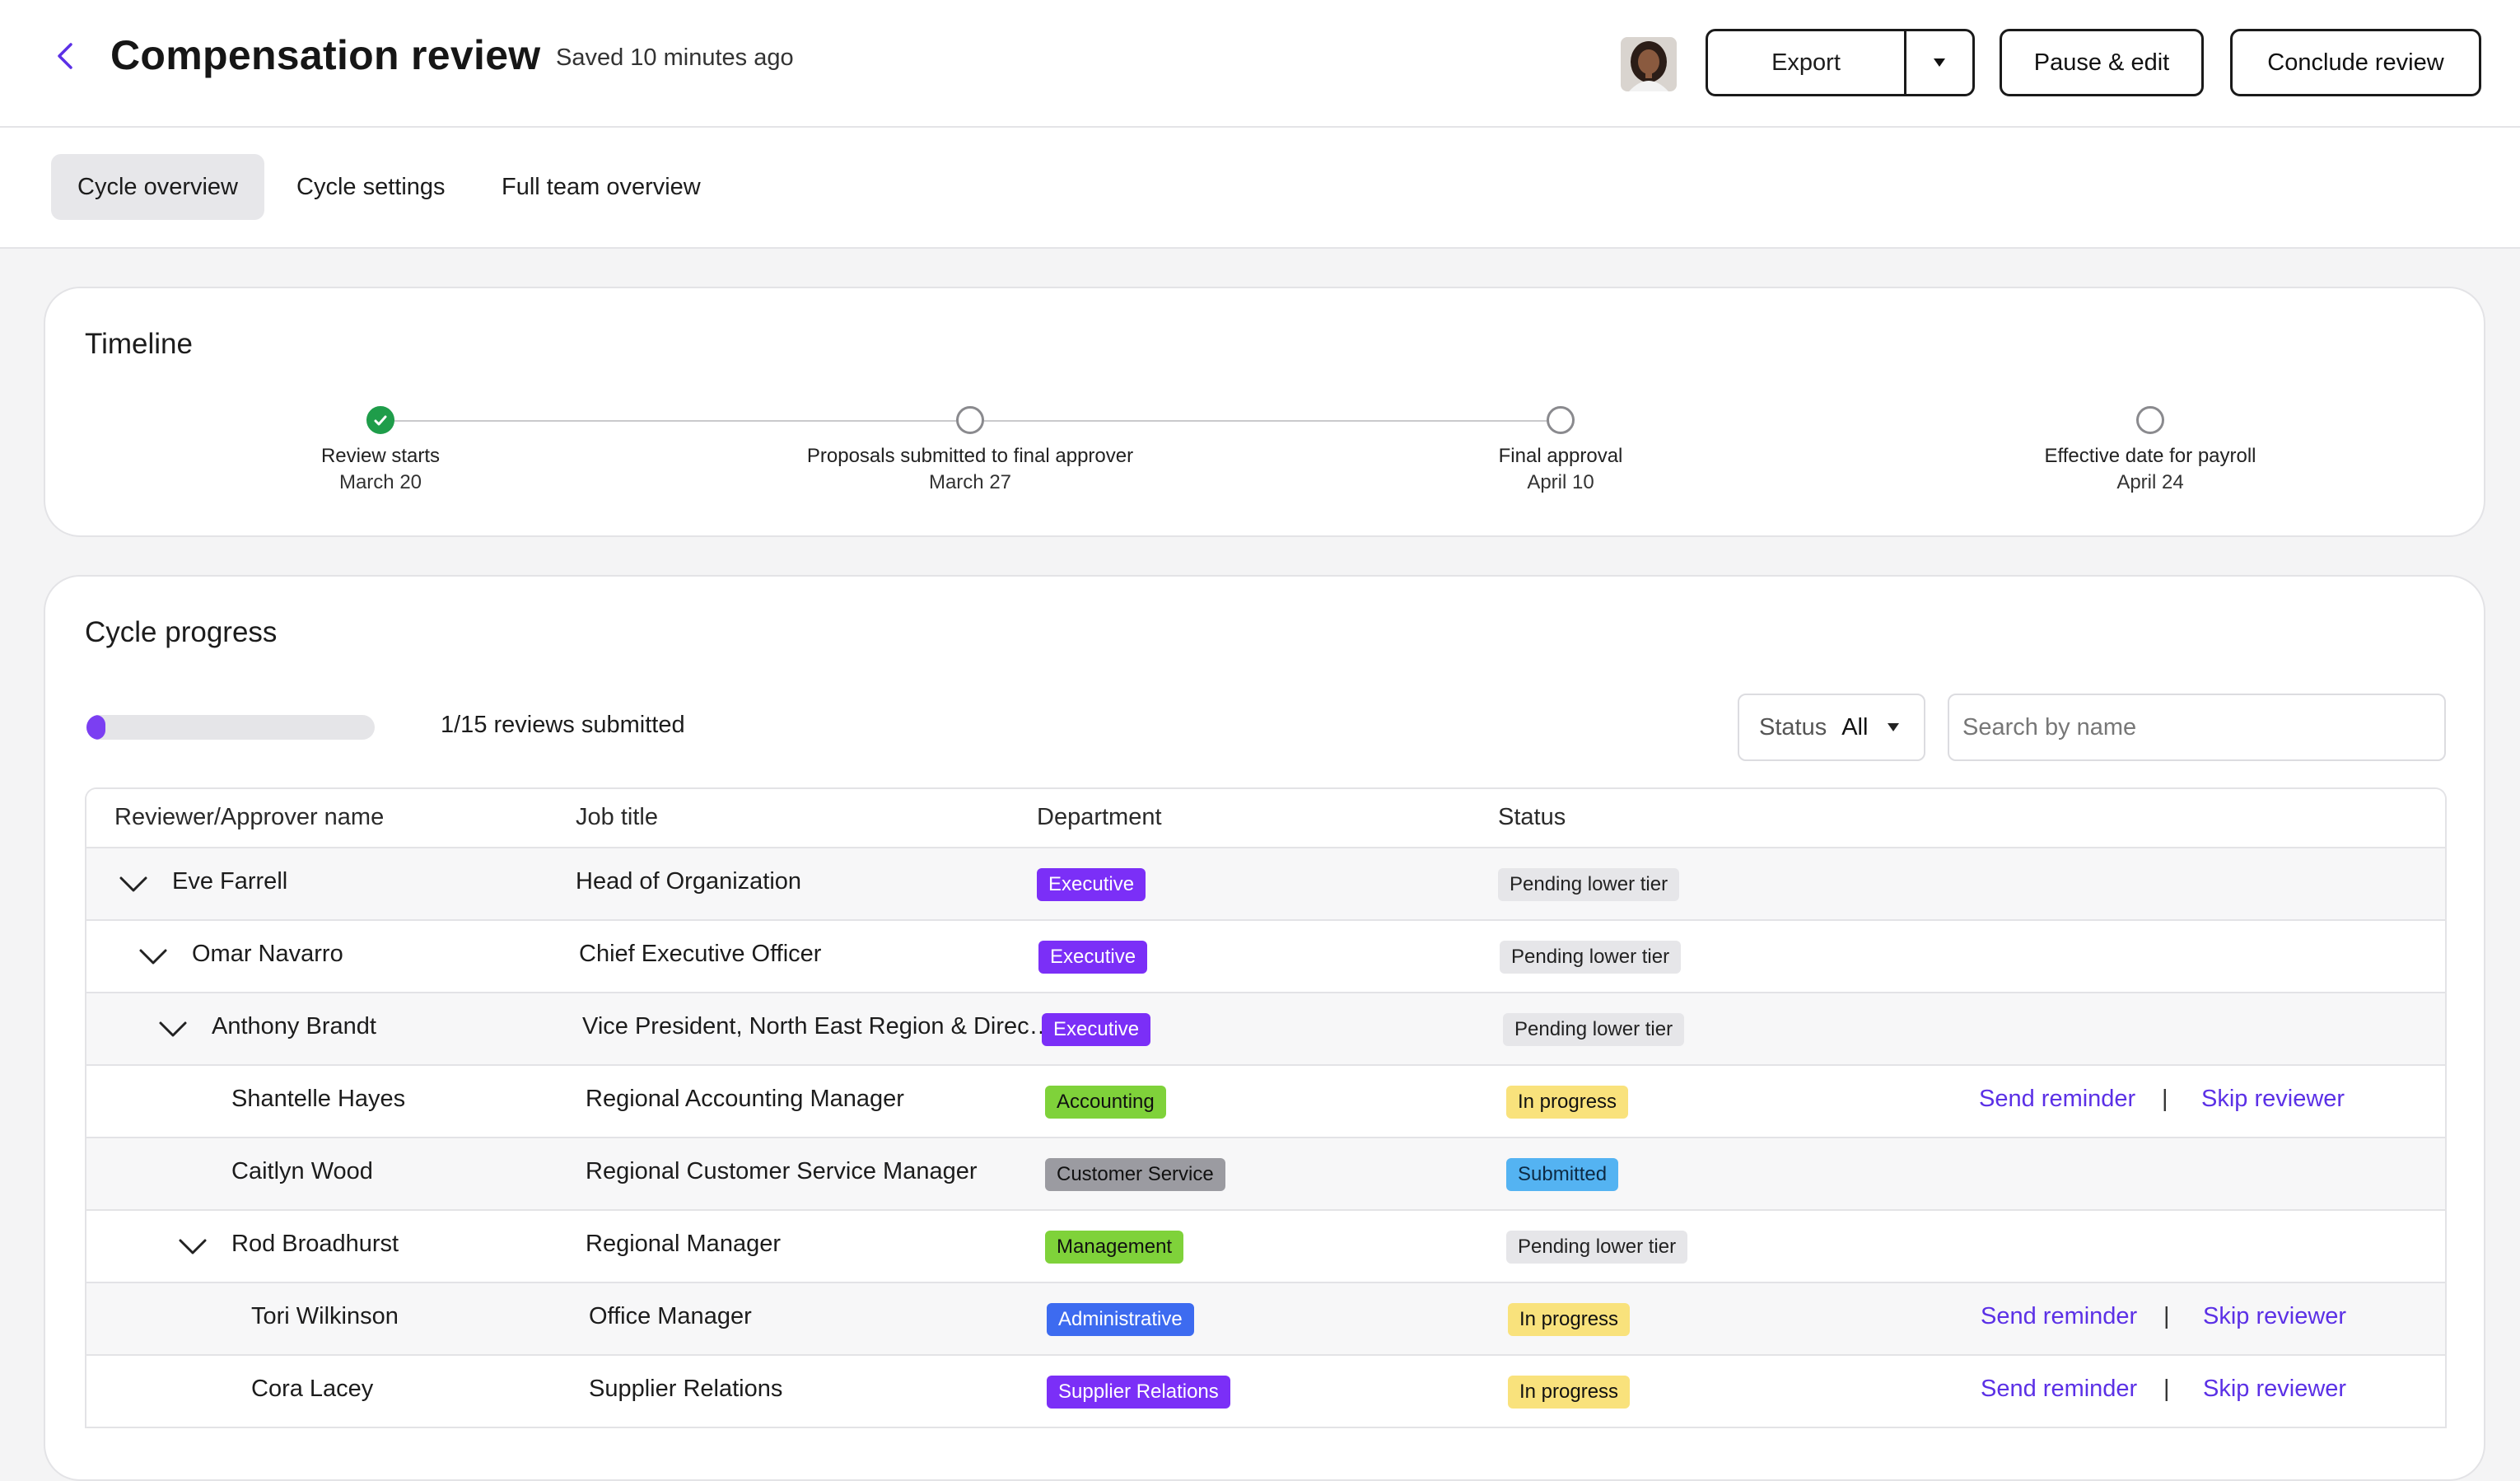 The width and height of the screenshot is (2520, 1481). I want to click on job-title: Office Manager, so click(670, 1316).